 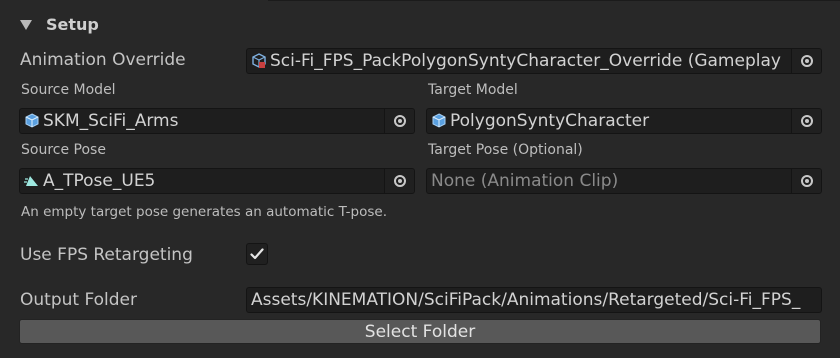 What do you see at coordinates (505, 150) in the screenshot?
I see `target-pose-label: Target Pose (Optional)` at bounding box center [505, 150].